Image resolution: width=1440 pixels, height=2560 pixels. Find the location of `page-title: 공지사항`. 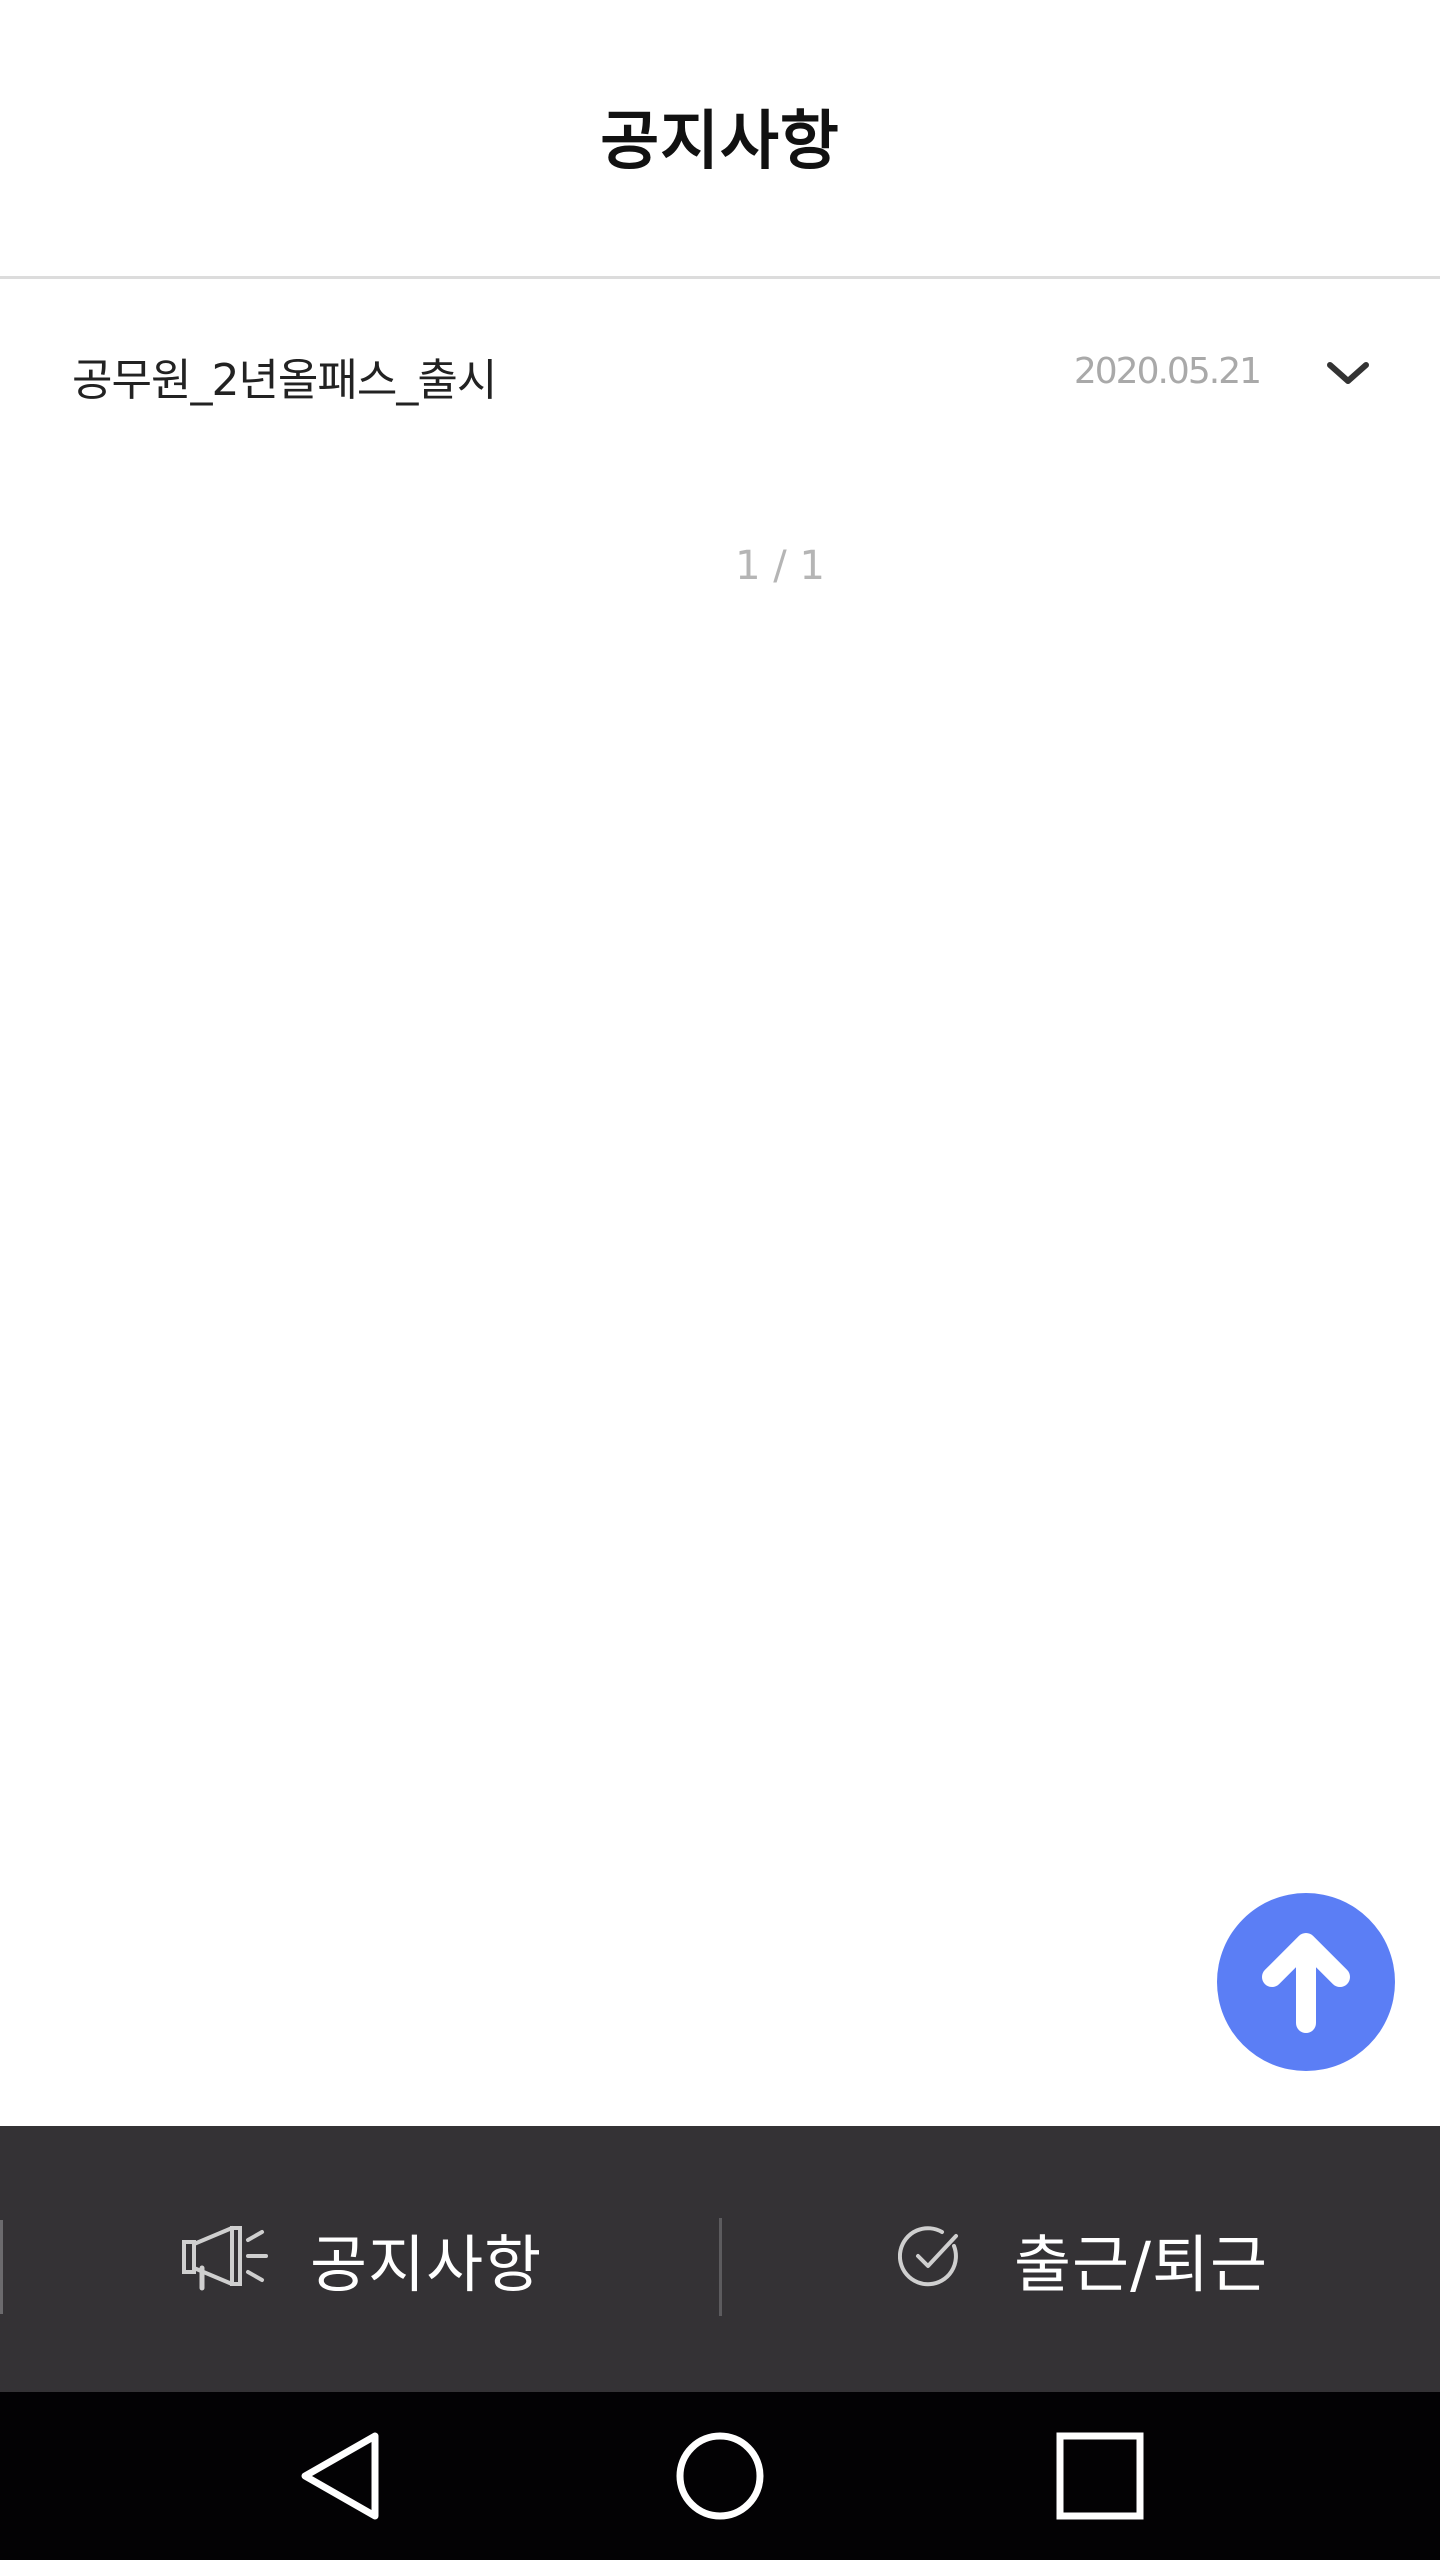

page-title: 공지사항 is located at coordinates (720, 142).